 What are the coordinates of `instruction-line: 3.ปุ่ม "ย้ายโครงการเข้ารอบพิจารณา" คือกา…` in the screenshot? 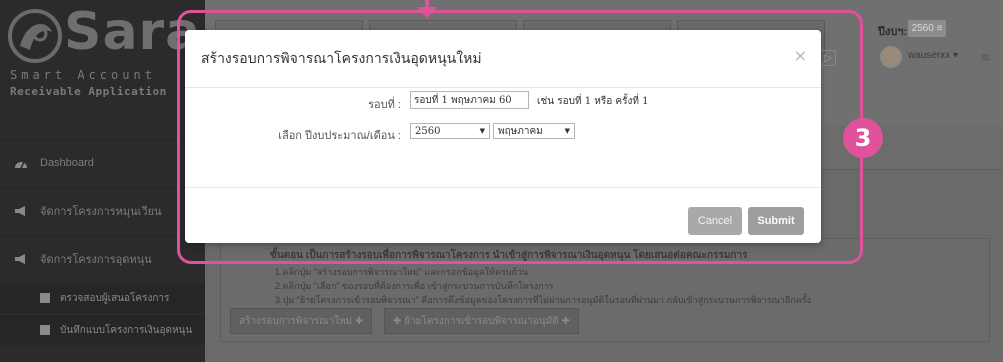 It's located at (543, 300).